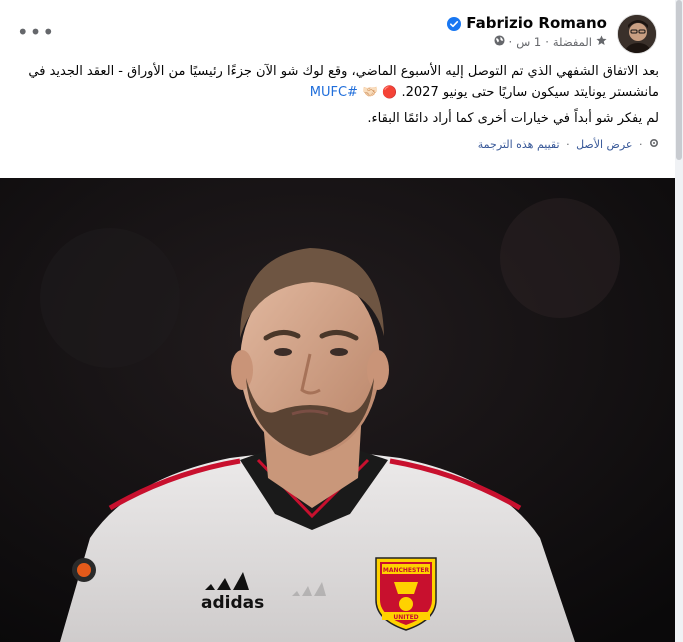 The width and height of the screenshot is (683, 642). I want to click on author-avatar, so click(637, 34).